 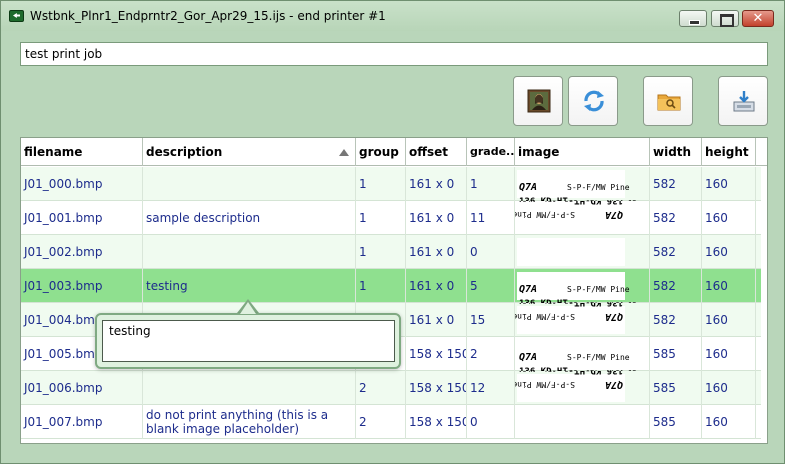 What do you see at coordinates (538, 101) in the screenshot?
I see `image-preview-button` at bounding box center [538, 101].